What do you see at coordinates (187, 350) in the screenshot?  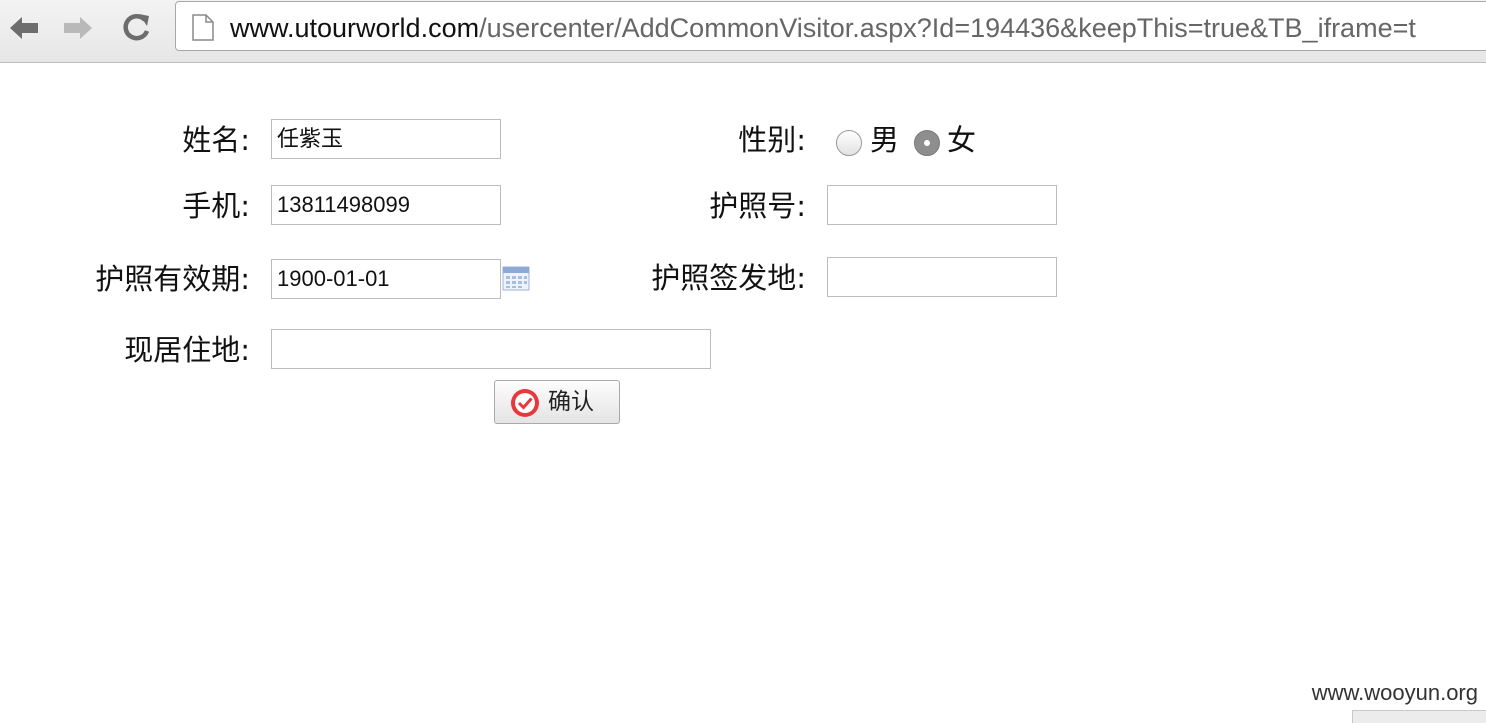 I see `address-label: 现居住地:` at bounding box center [187, 350].